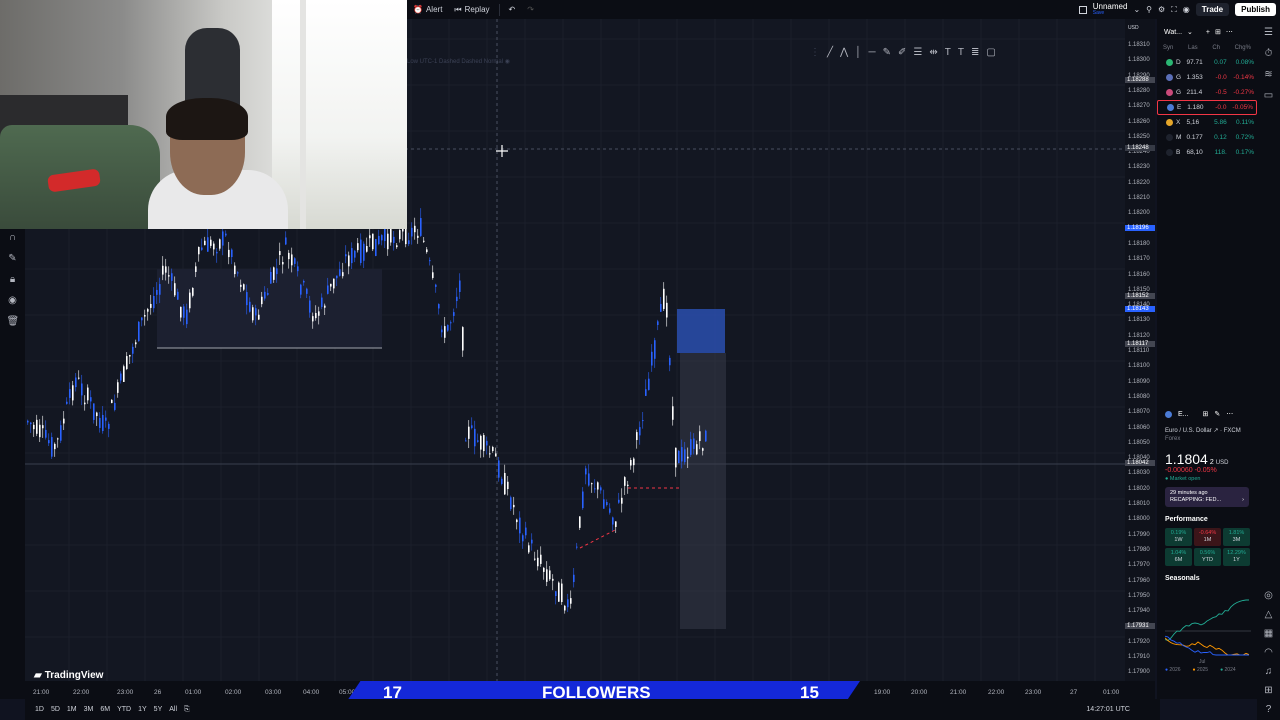 This screenshot has width=1280, height=720. Describe the element at coordinates (975, 52) in the screenshot. I see `list-icon: ≣` at that location.